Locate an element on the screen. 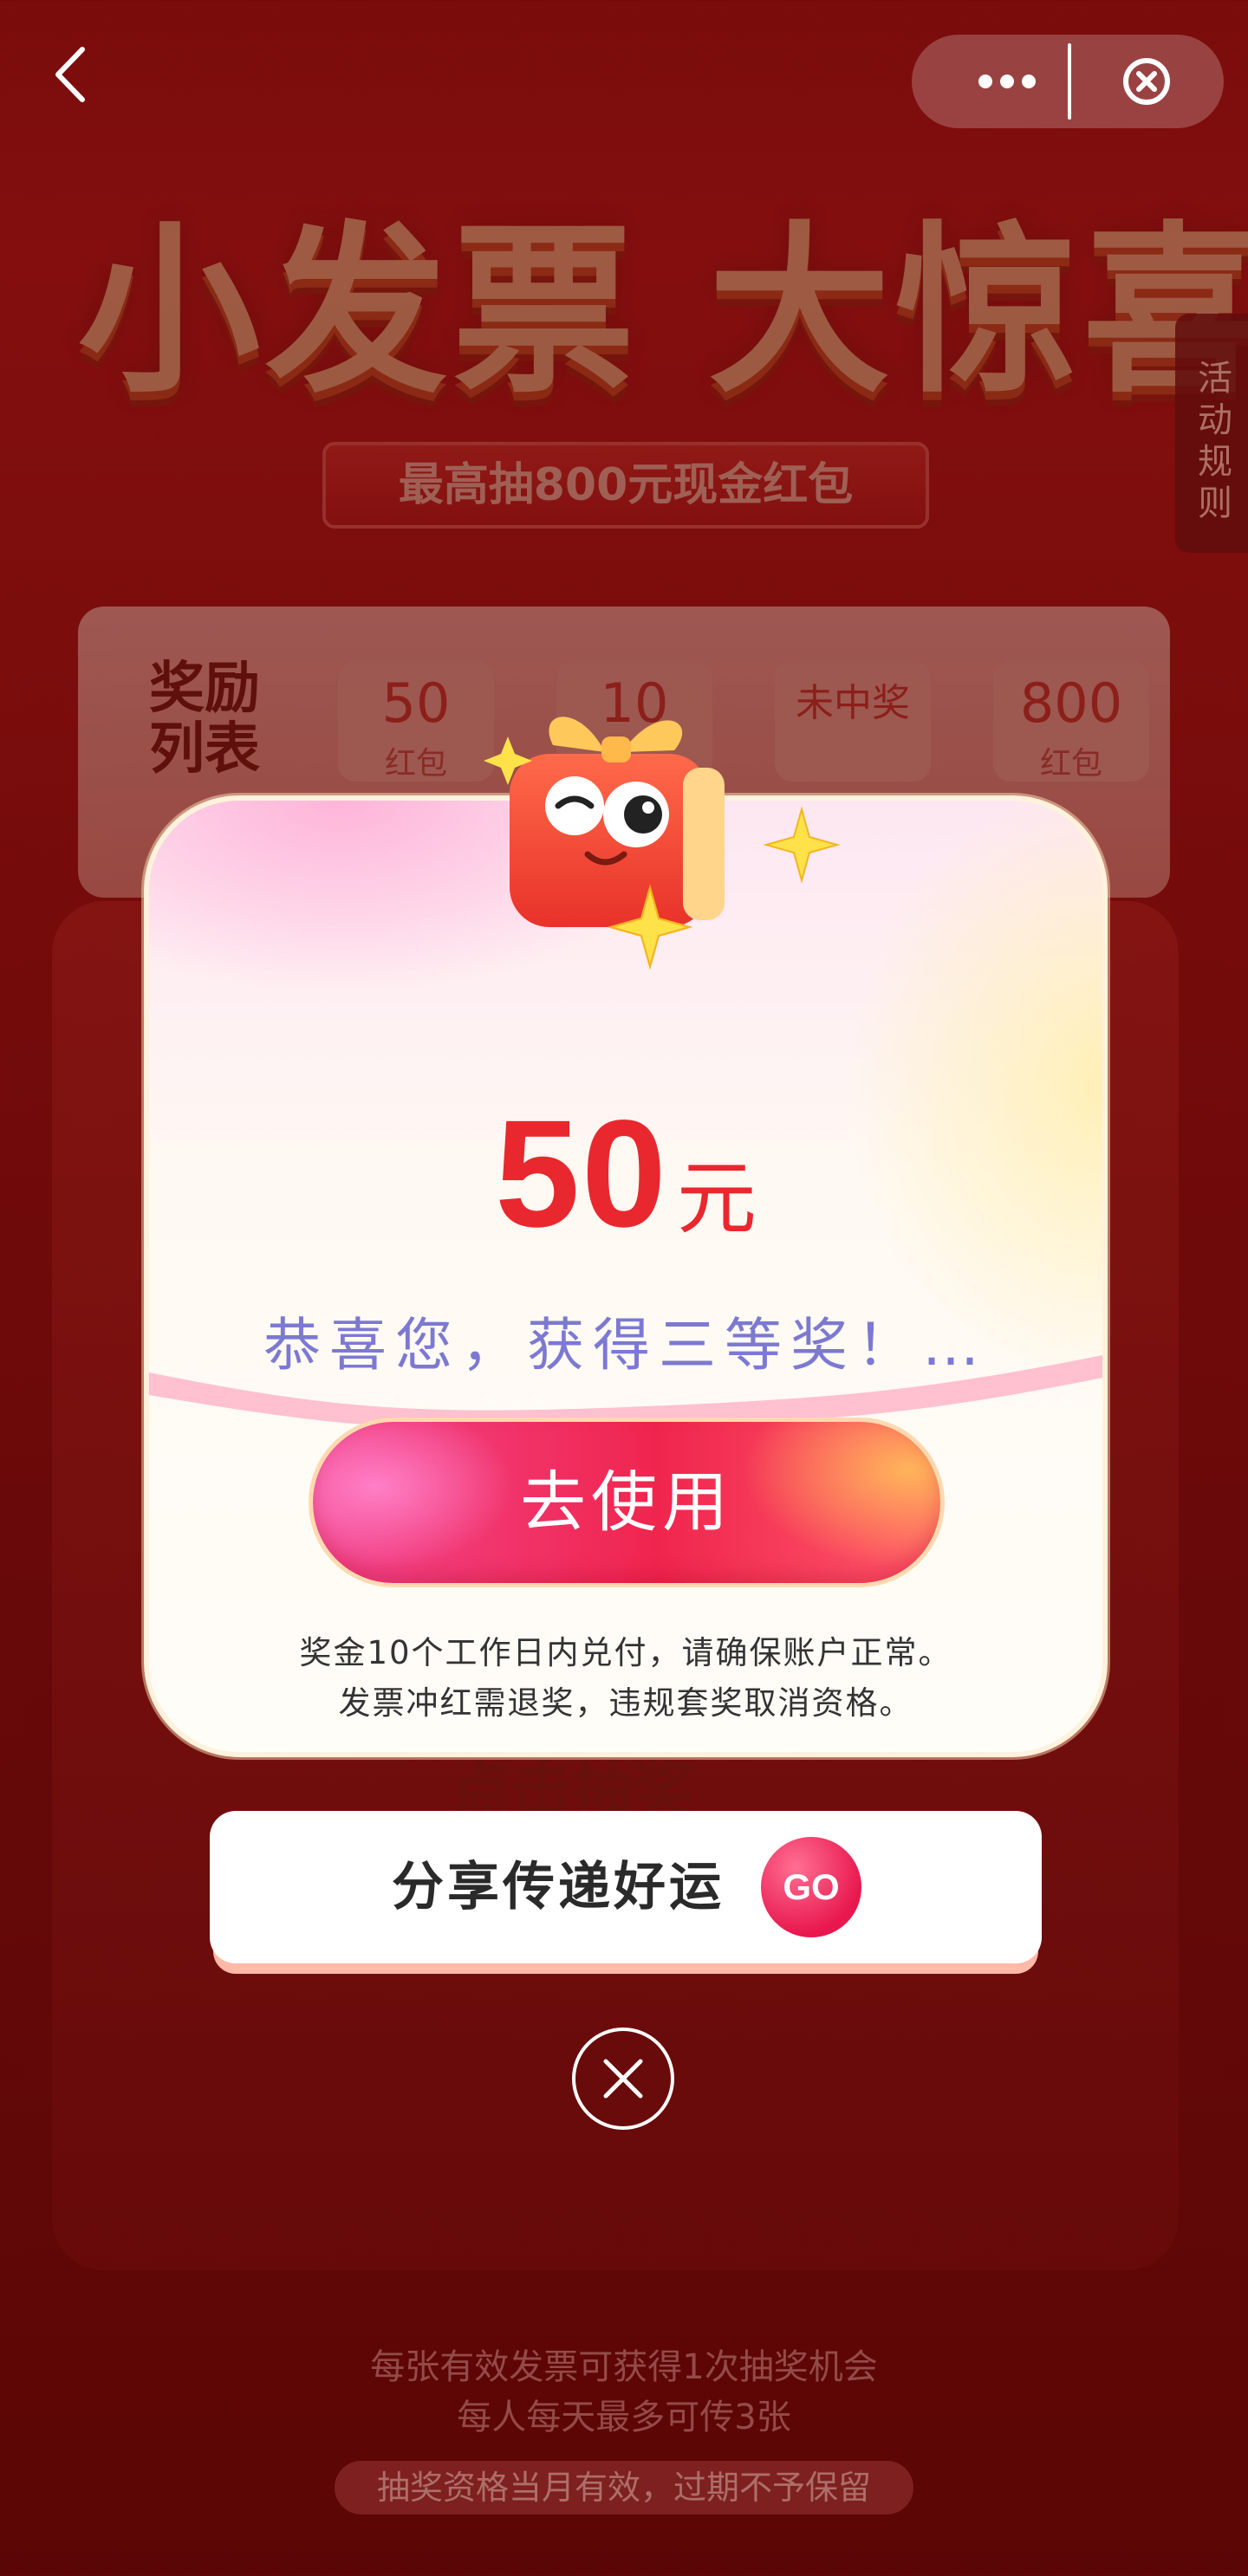 Image resolution: width=1248 pixels, height=2576 pixels. close-modal-button is located at coordinates (623, 2079).